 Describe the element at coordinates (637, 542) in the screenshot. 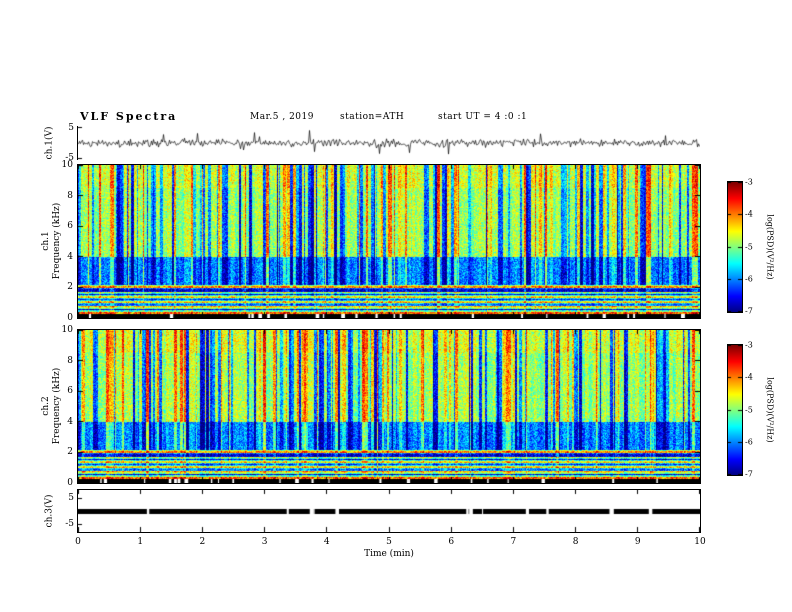

I see `x-tick-label: 9` at that location.